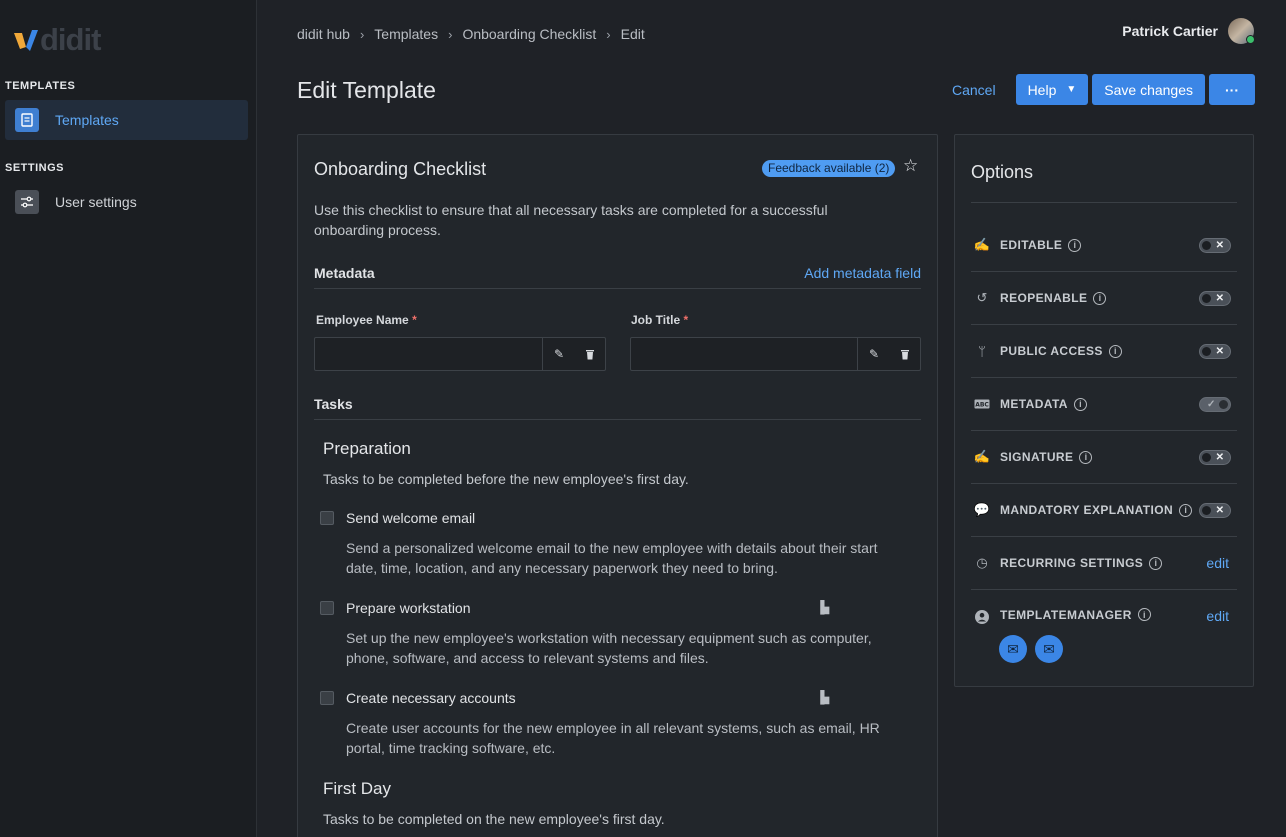 The height and width of the screenshot is (837, 1286). Describe the element at coordinates (1215, 245) in the screenshot. I see `editable-toggle: ✕` at that location.